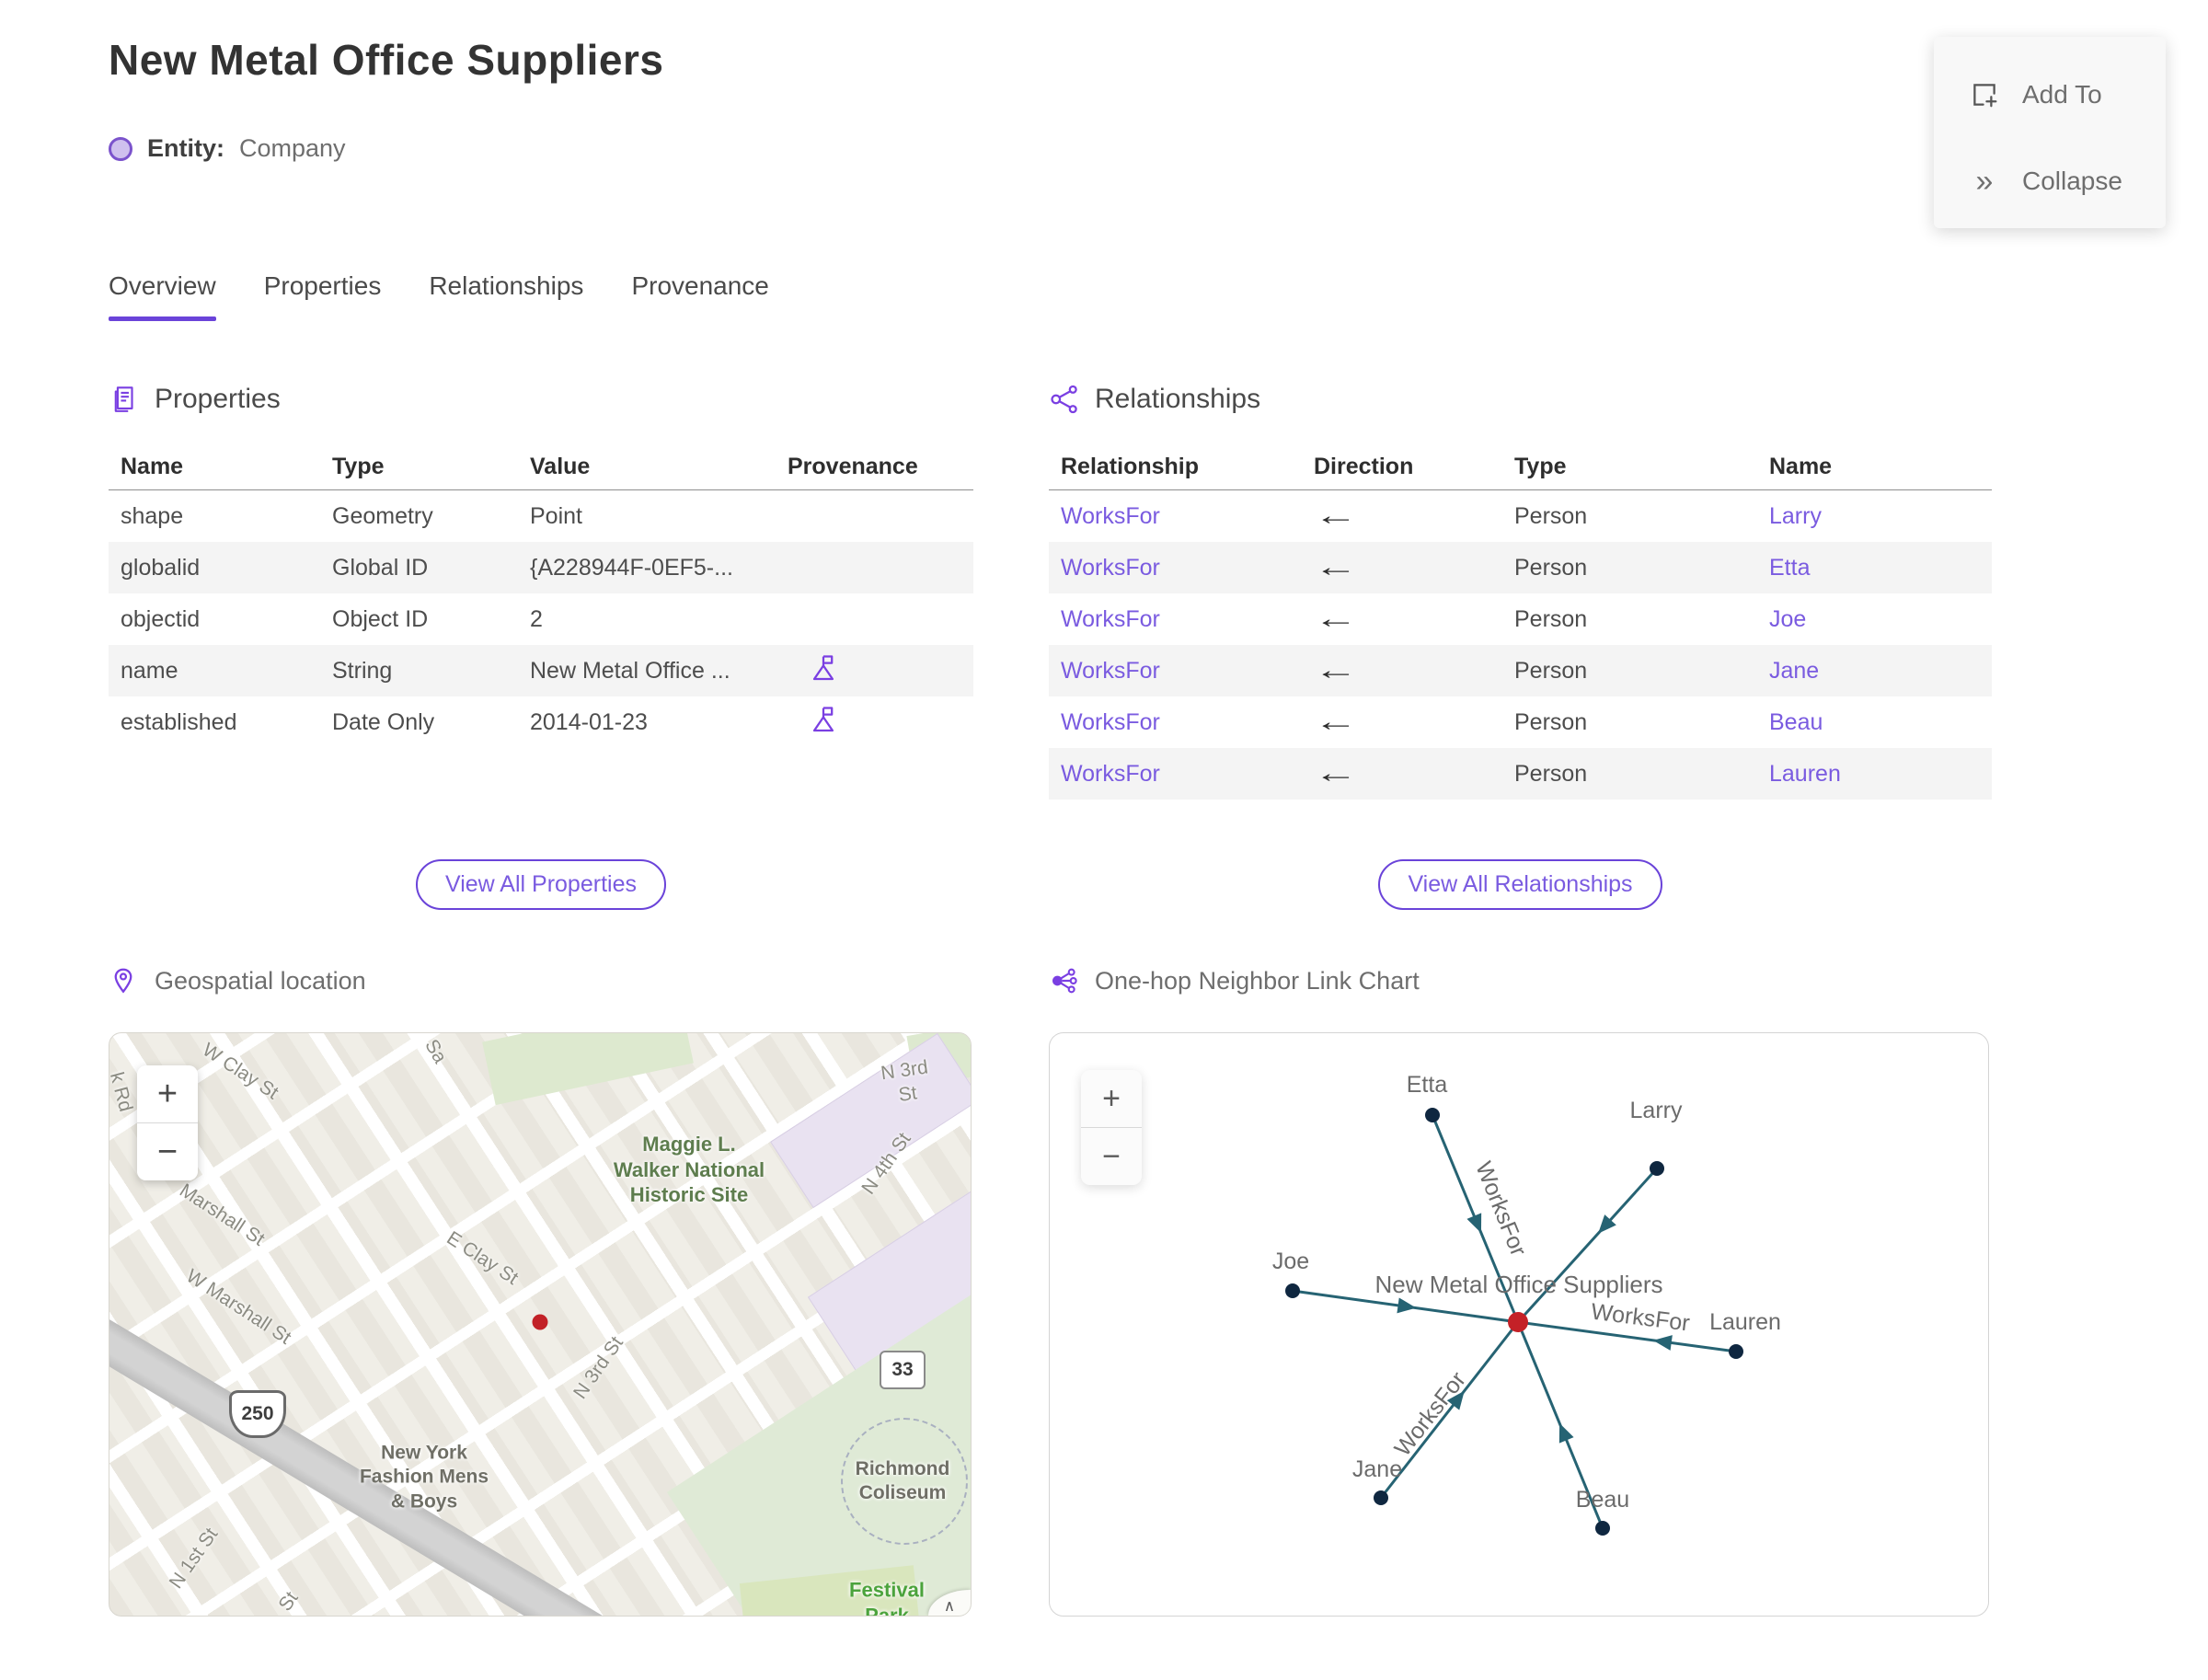 Image resolution: width=2208 pixels, height=1680 pixels. What do you see at coordinates (1111, 1156) in the screenshot?
I see `chart-zoom-out-button: −` at bounding box center [1111, 1156].